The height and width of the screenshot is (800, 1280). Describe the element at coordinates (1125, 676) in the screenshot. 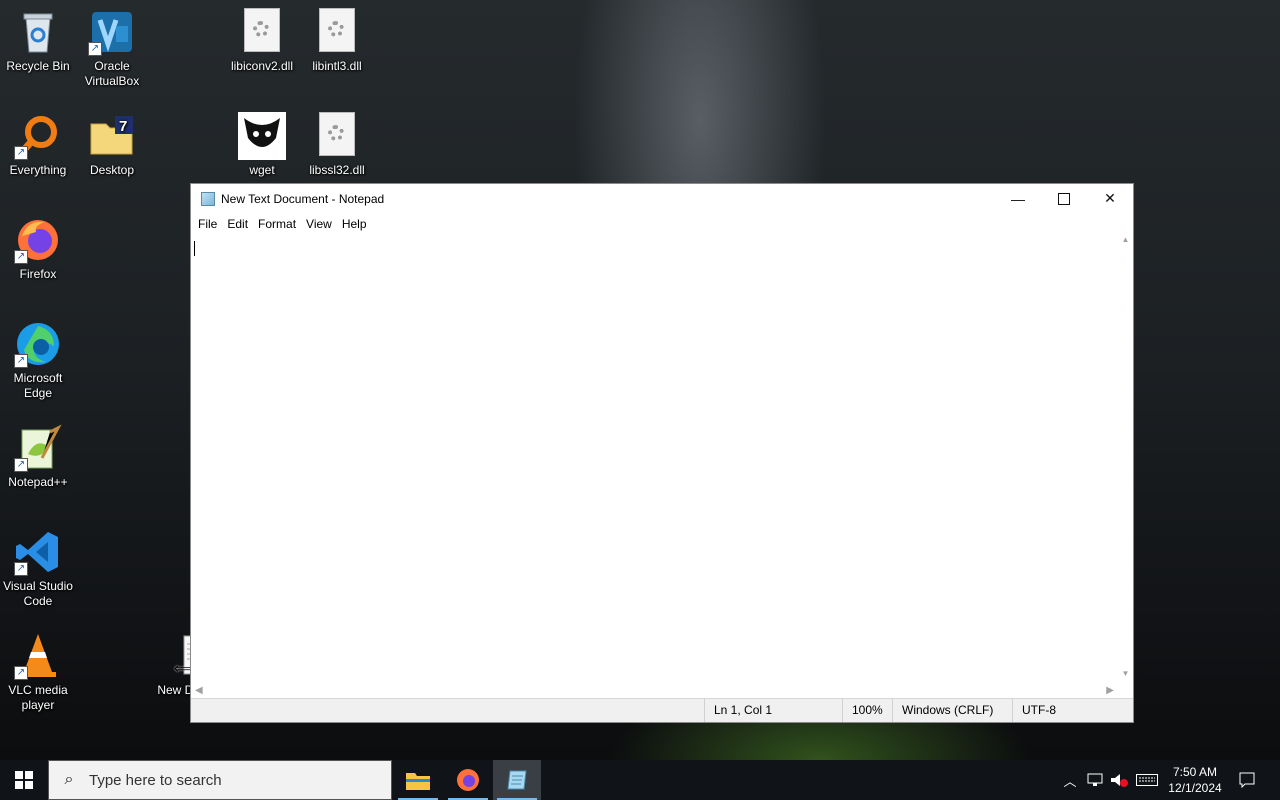

I see `scroll-down-arrow-icon: ▼` at that location.